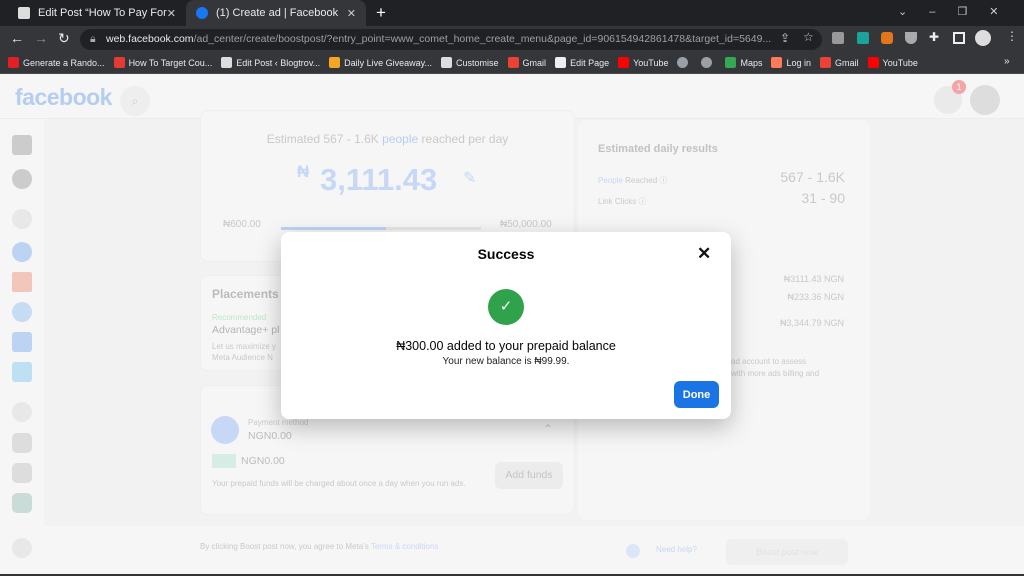 This screenshot has height=576, width=1024. What do you see at coordinates (381, 13) in the screenshot?
I see `new-tab-button: +` at bounding box center [381, 13].